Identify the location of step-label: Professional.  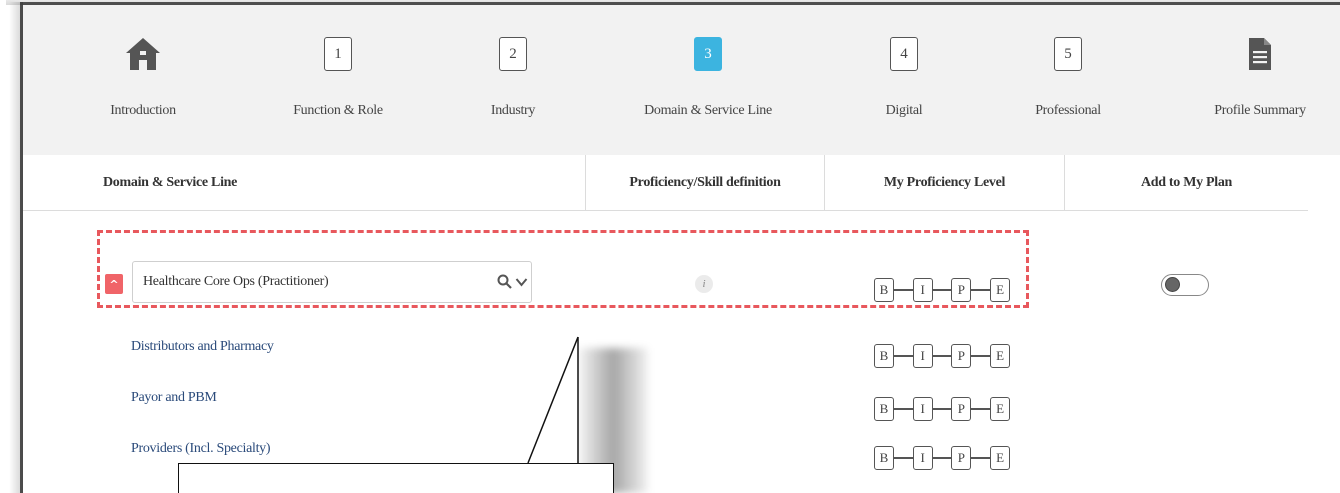
(1068, 110).